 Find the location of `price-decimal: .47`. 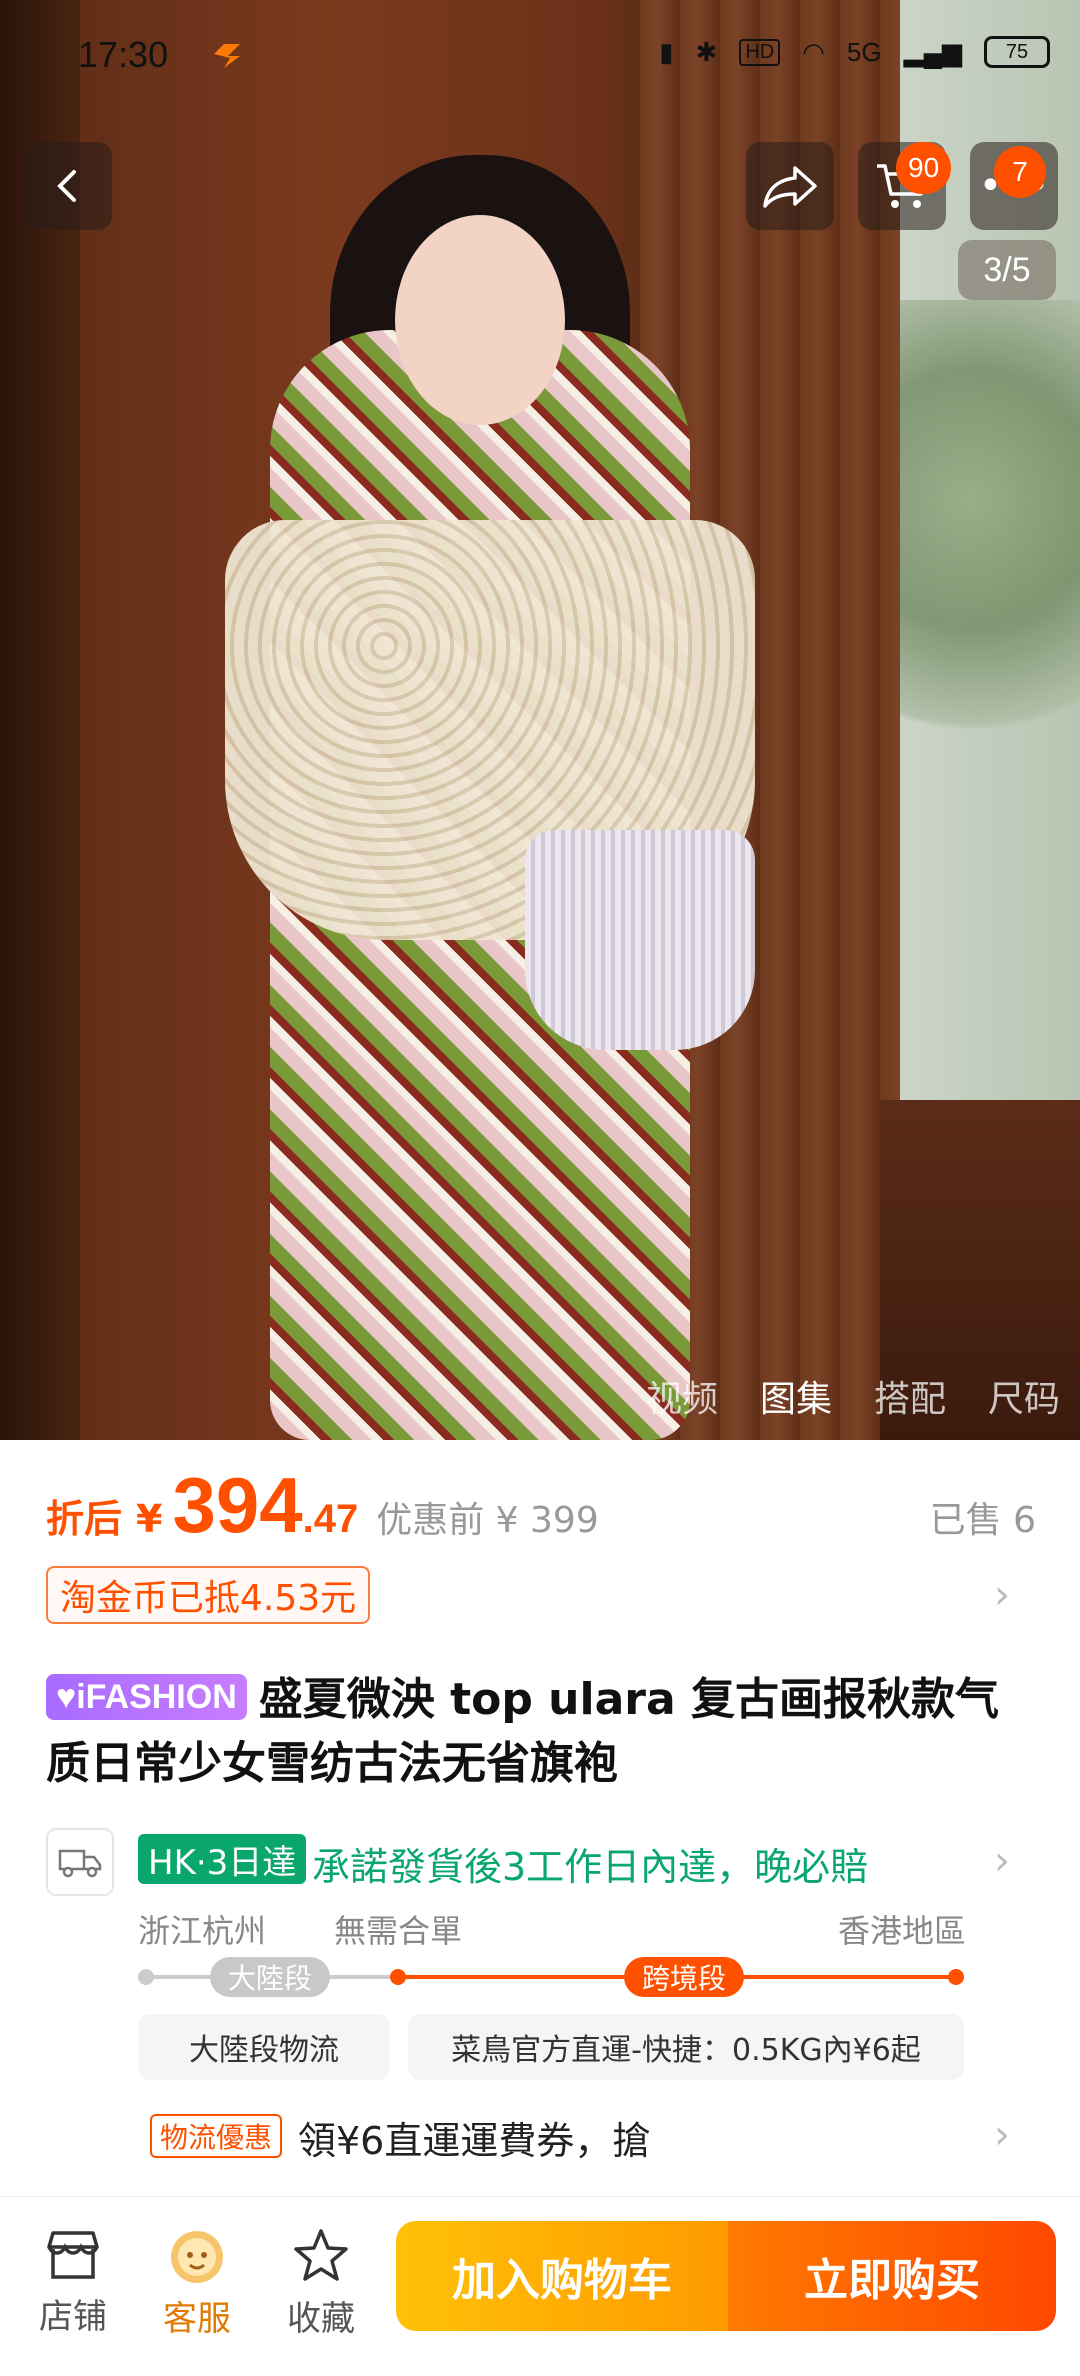

price-decimal: .47 is located at coordinates (330, 1519).